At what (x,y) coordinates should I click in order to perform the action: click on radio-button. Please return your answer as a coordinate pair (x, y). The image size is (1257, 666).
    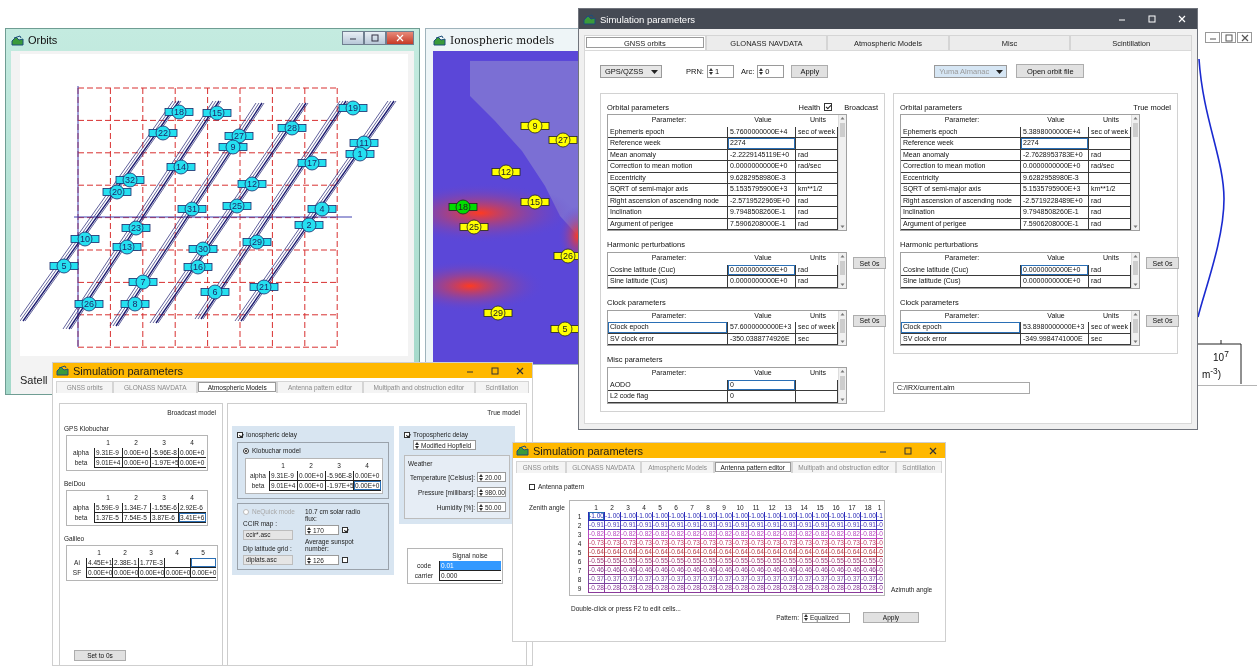
    Looking at the image, I should click on (246, 450).